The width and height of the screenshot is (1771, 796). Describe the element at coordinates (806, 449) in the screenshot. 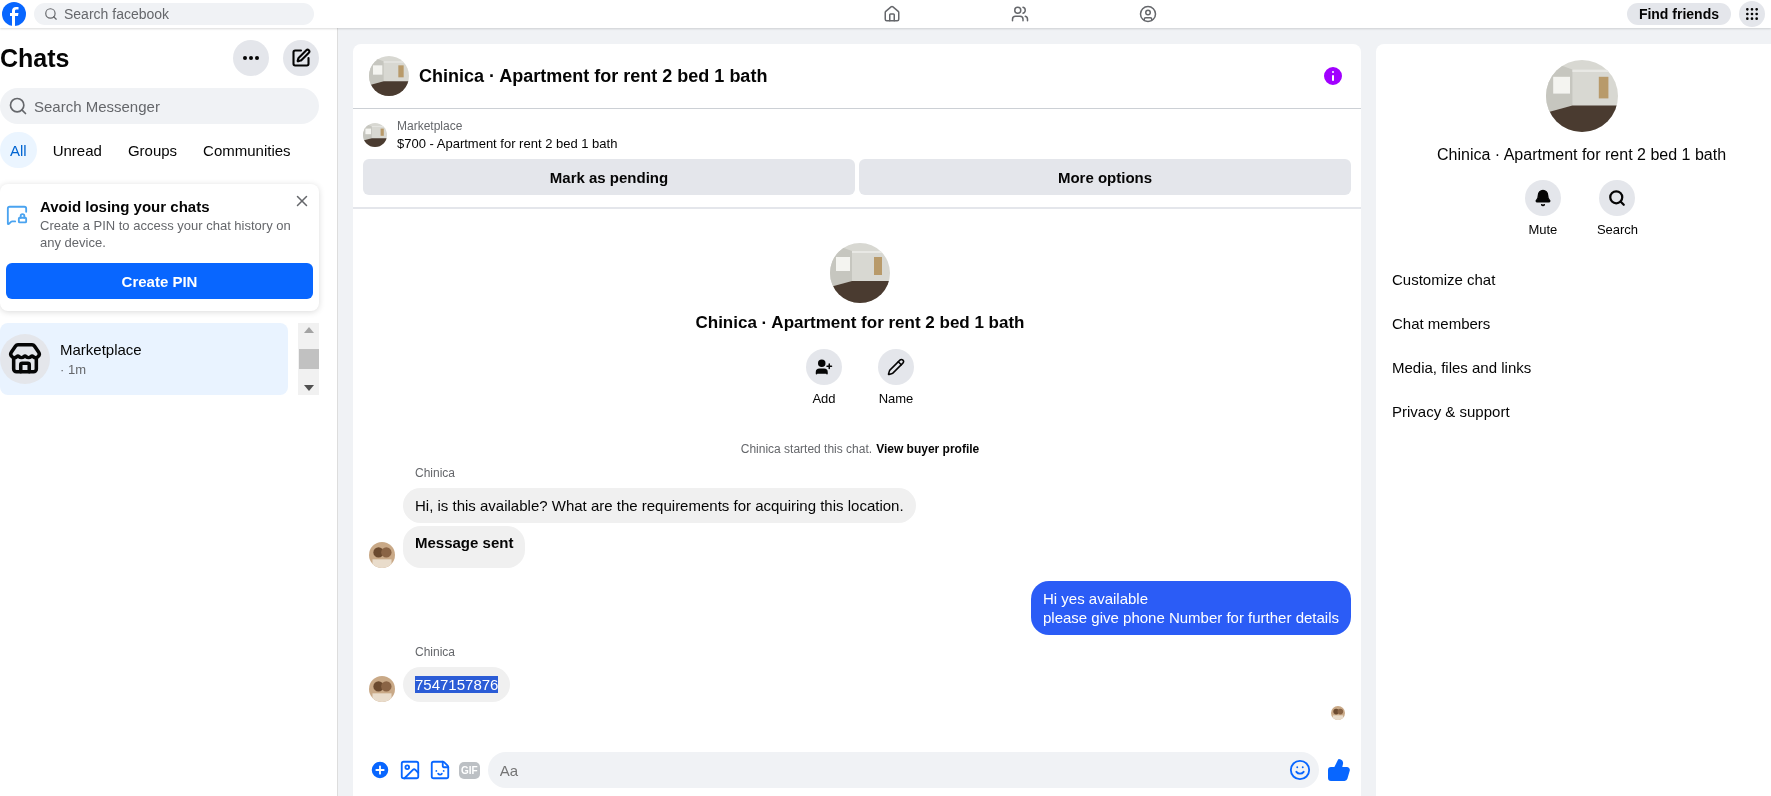

I see `chat-notice: Chinica started this chat.` at that location.